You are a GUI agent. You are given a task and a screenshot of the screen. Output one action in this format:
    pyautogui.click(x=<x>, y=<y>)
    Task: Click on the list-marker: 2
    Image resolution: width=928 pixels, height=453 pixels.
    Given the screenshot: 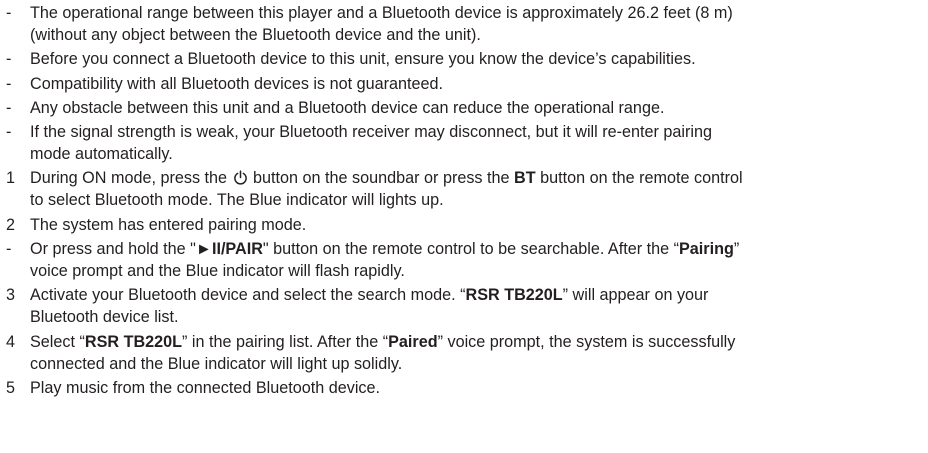 What is the action you would take?
    pyautogui.click(x=11, y=224)
    